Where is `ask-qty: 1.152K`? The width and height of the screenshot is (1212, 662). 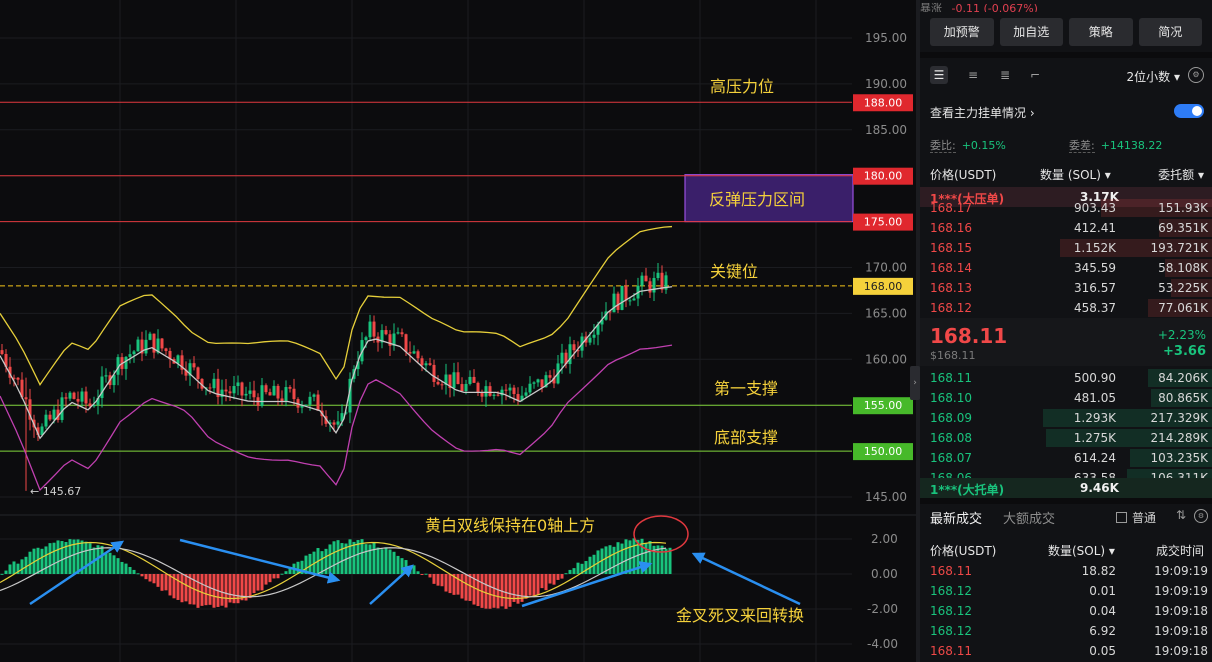
ask-qty: 1.152K is located at coordinates (1094, 248).